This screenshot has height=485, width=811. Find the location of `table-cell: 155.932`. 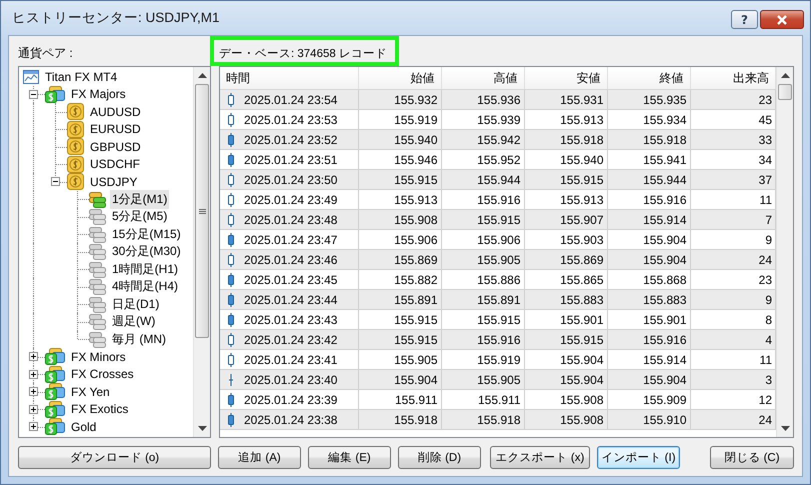

table-cell: 155.932 is located at coordinates (399, 100).